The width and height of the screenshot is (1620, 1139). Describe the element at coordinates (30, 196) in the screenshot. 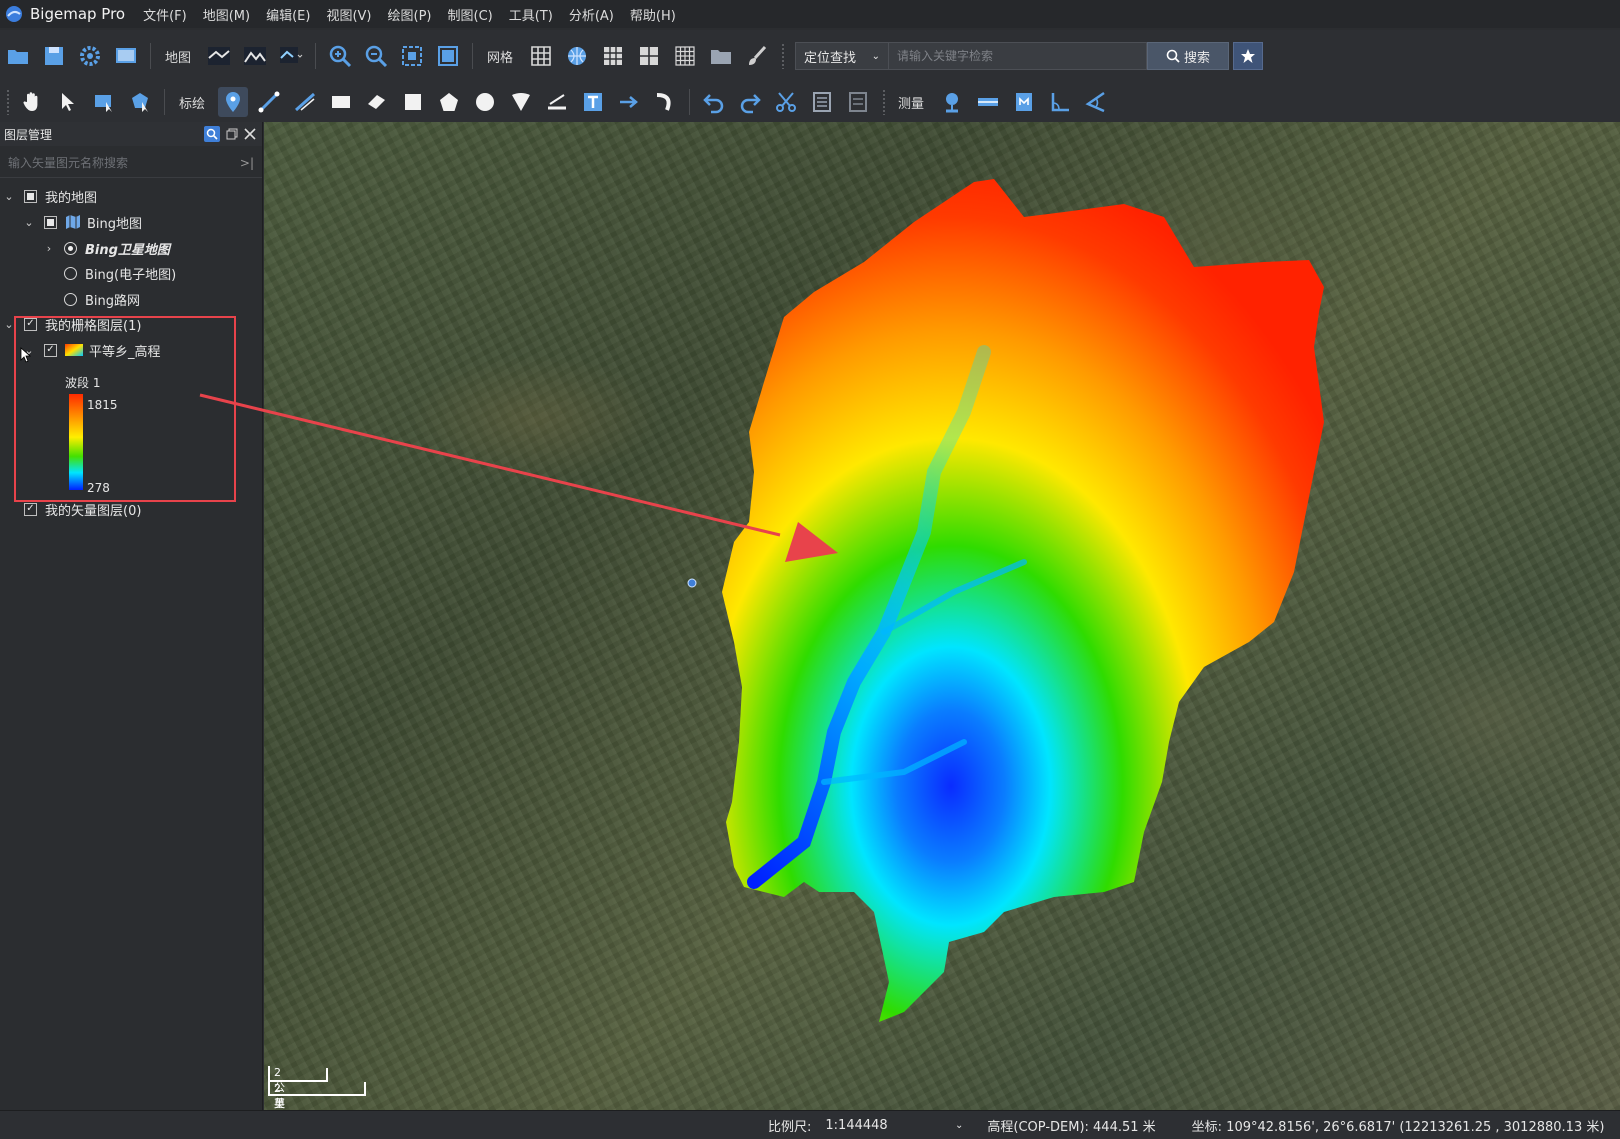

I see `checkbox-my-map` at that location.